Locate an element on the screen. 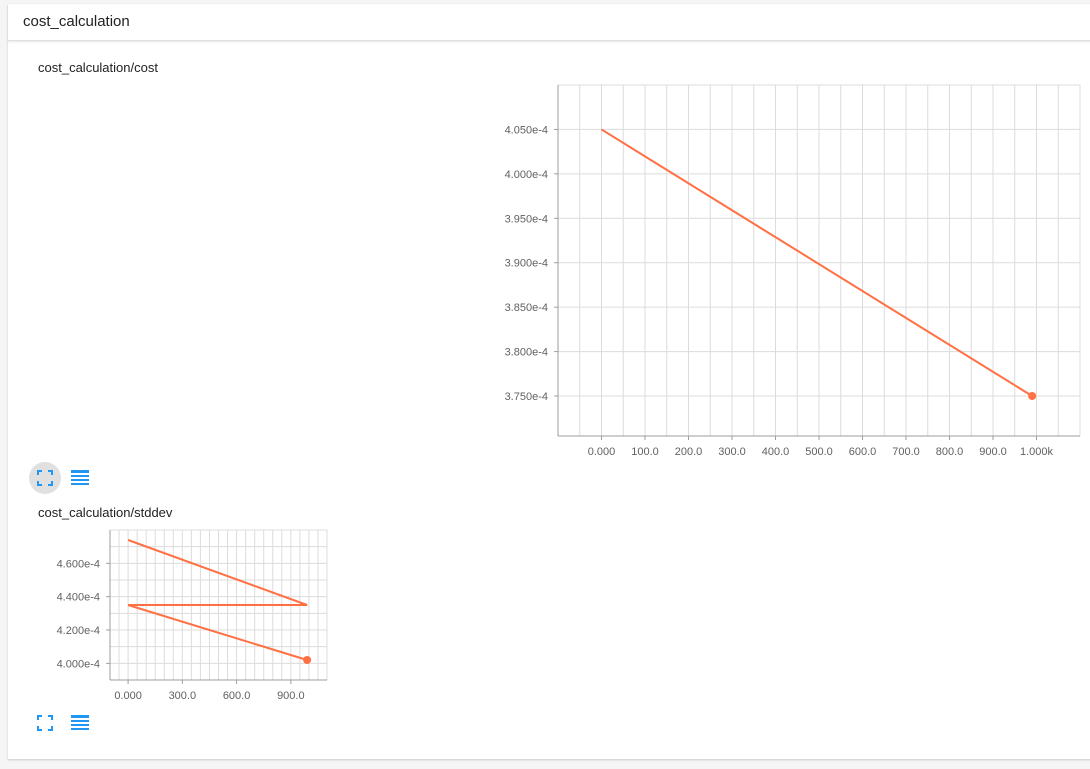  y-tick-label: 4.200e-4 is located at coordinates (78, 631).